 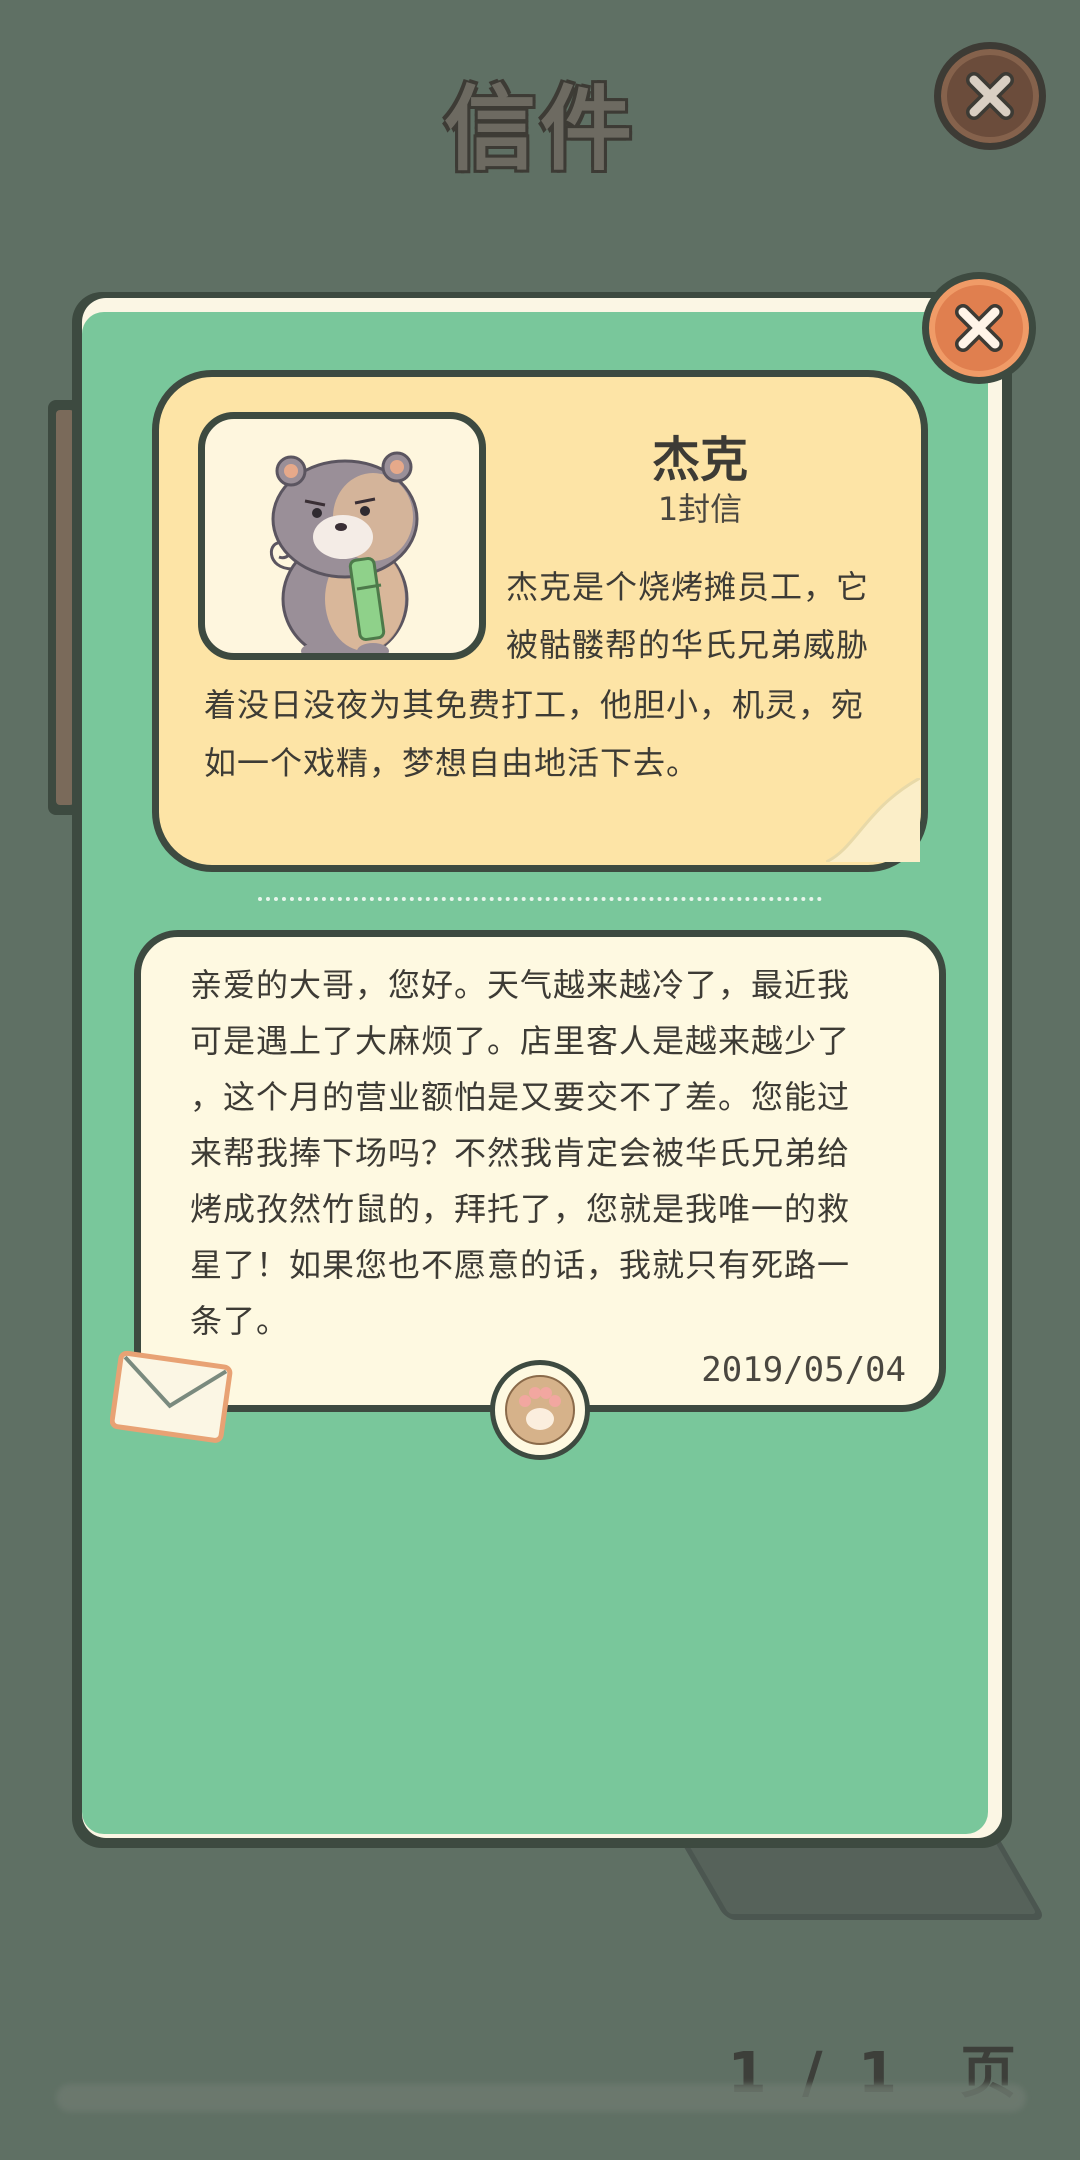 What do you see at coordinates (873, 820) in the screenshot?
I see `page-curl-decoration` at bounding box center [873, 820].